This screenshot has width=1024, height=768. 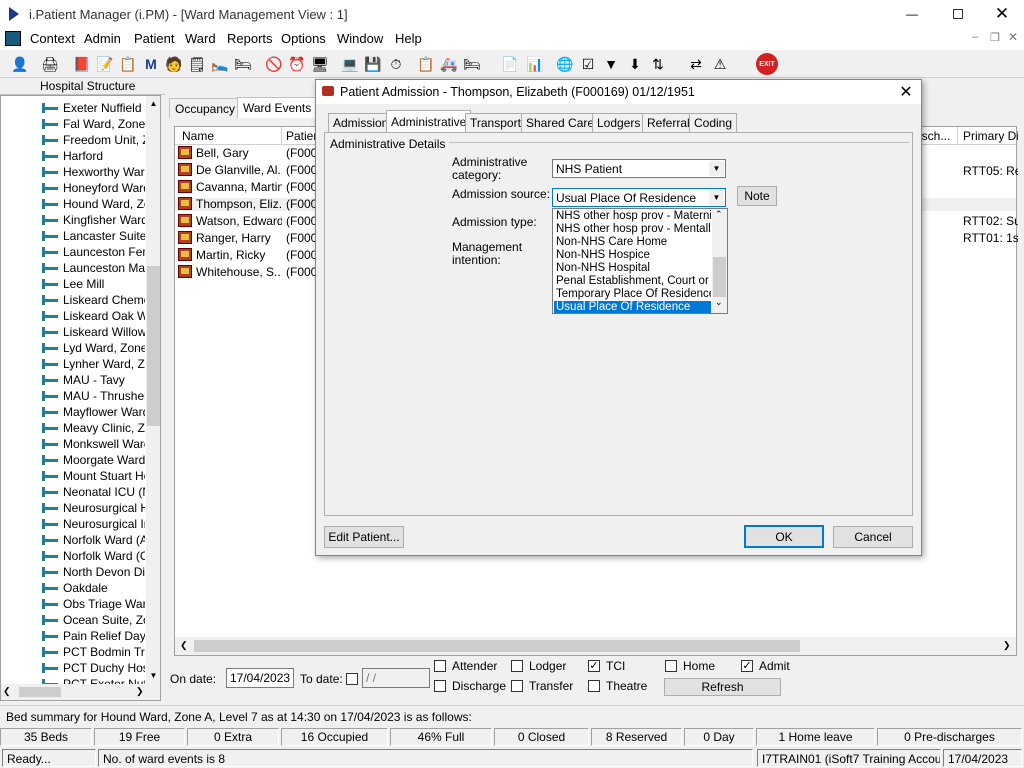 I want to click on category-select: NHS Patient ▼, so click(x=639, y=168).